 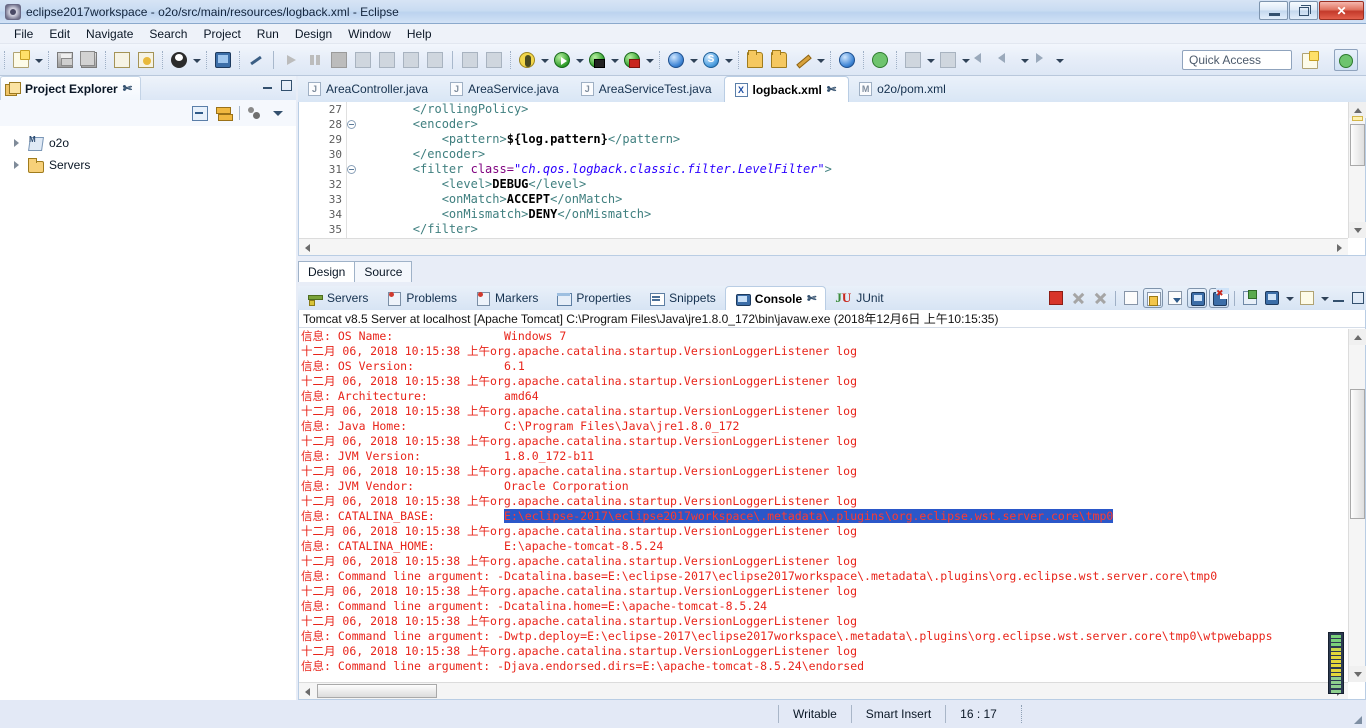 What do you see at coordinates (880, 60) in the screenshot?
I see `run-server-icon` at bounding box center [880, 60].